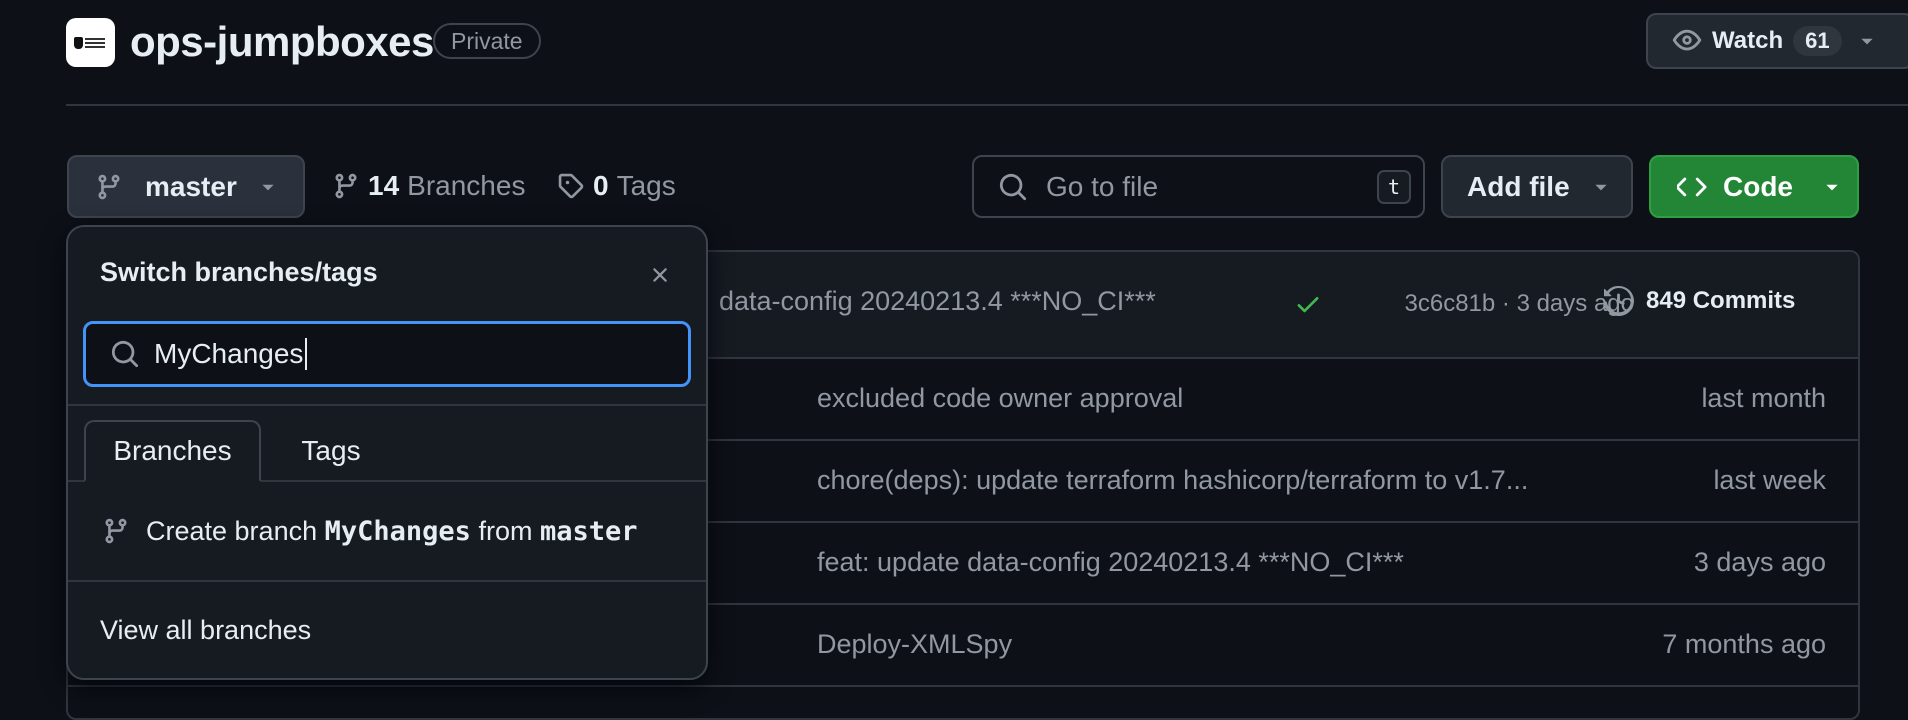  Describe the element at coordinates (239, 272) in the screenshot. I see `dropdown-title: Switch branches/tags` at that location.